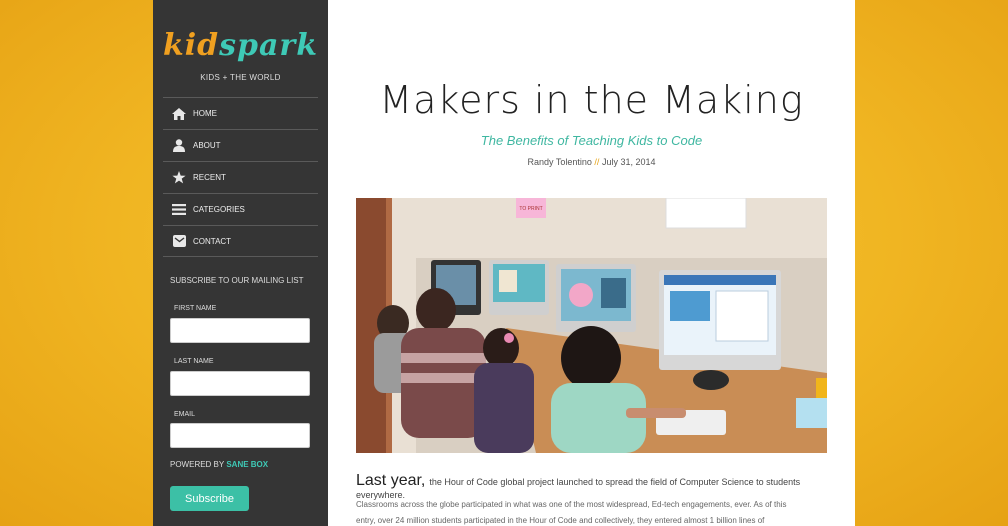  I want to click on nav-label: ABOUT, so click(207, 145).